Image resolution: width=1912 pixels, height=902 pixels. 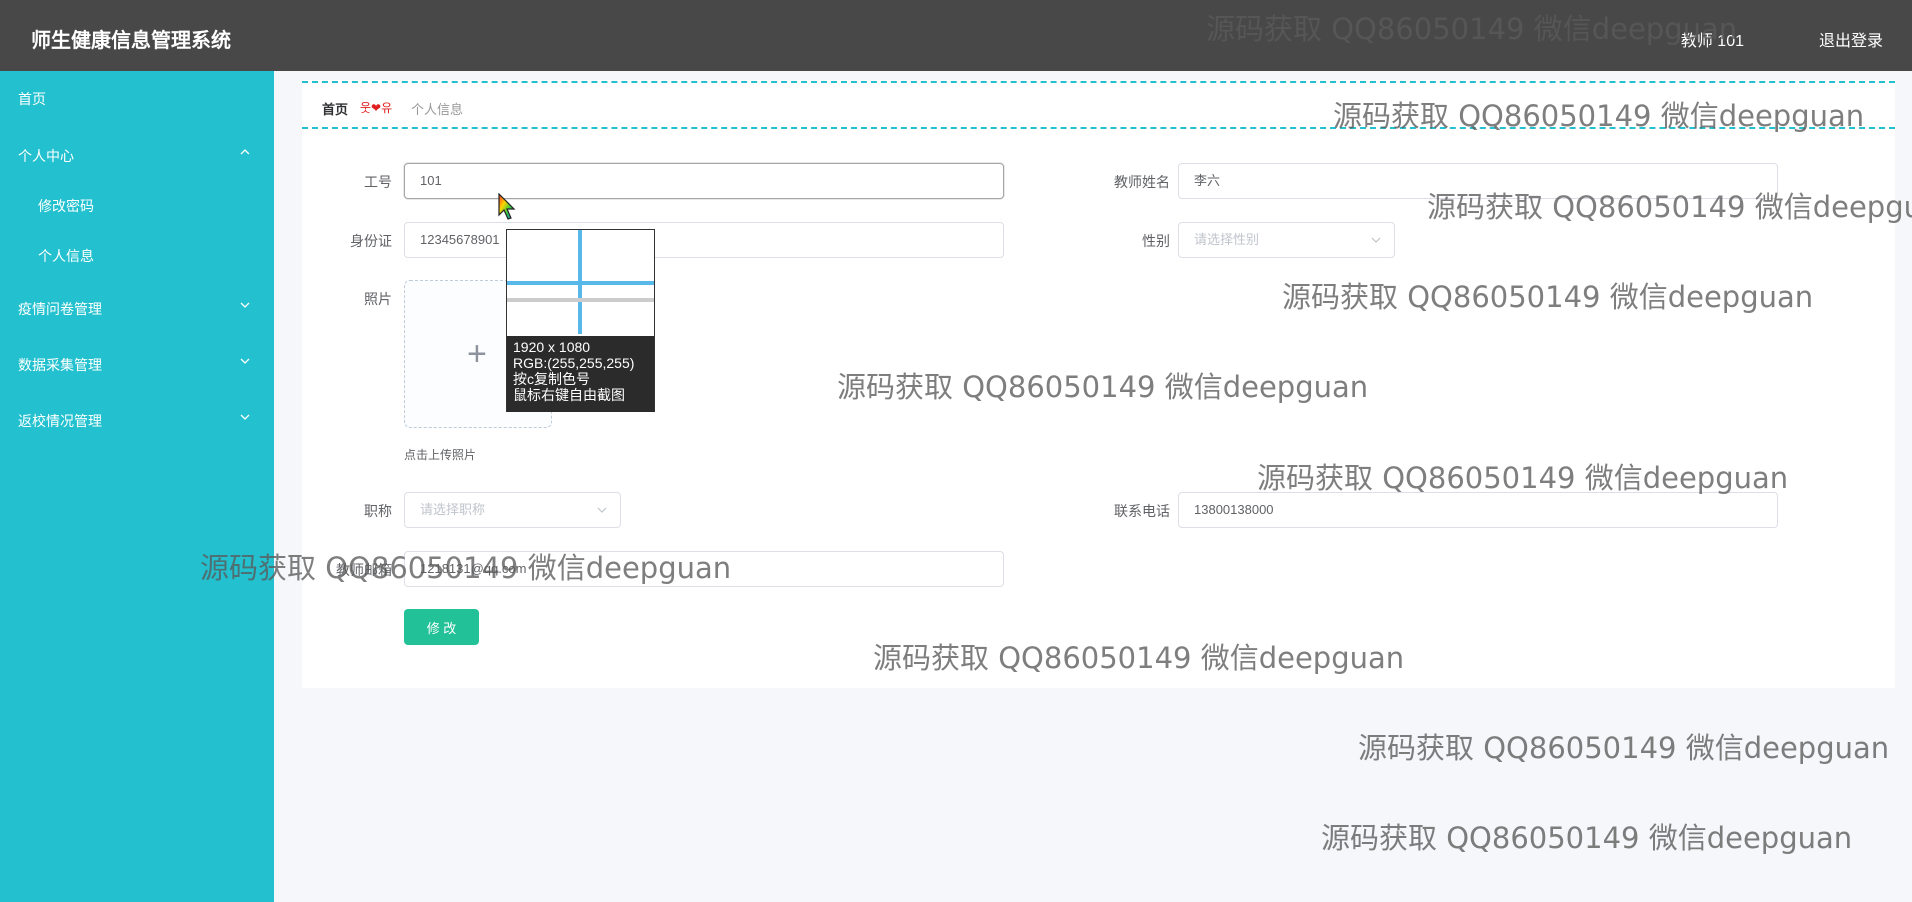 I want to click on gender-select: 请选择性别, so click(x=1286, y=240).